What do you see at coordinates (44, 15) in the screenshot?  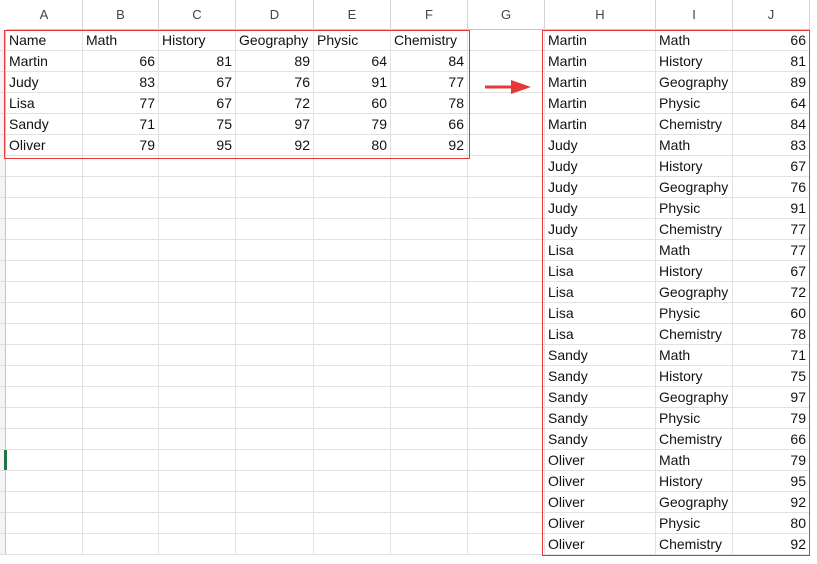 I see `column-header-a: A` at bounding box center [44, 15].